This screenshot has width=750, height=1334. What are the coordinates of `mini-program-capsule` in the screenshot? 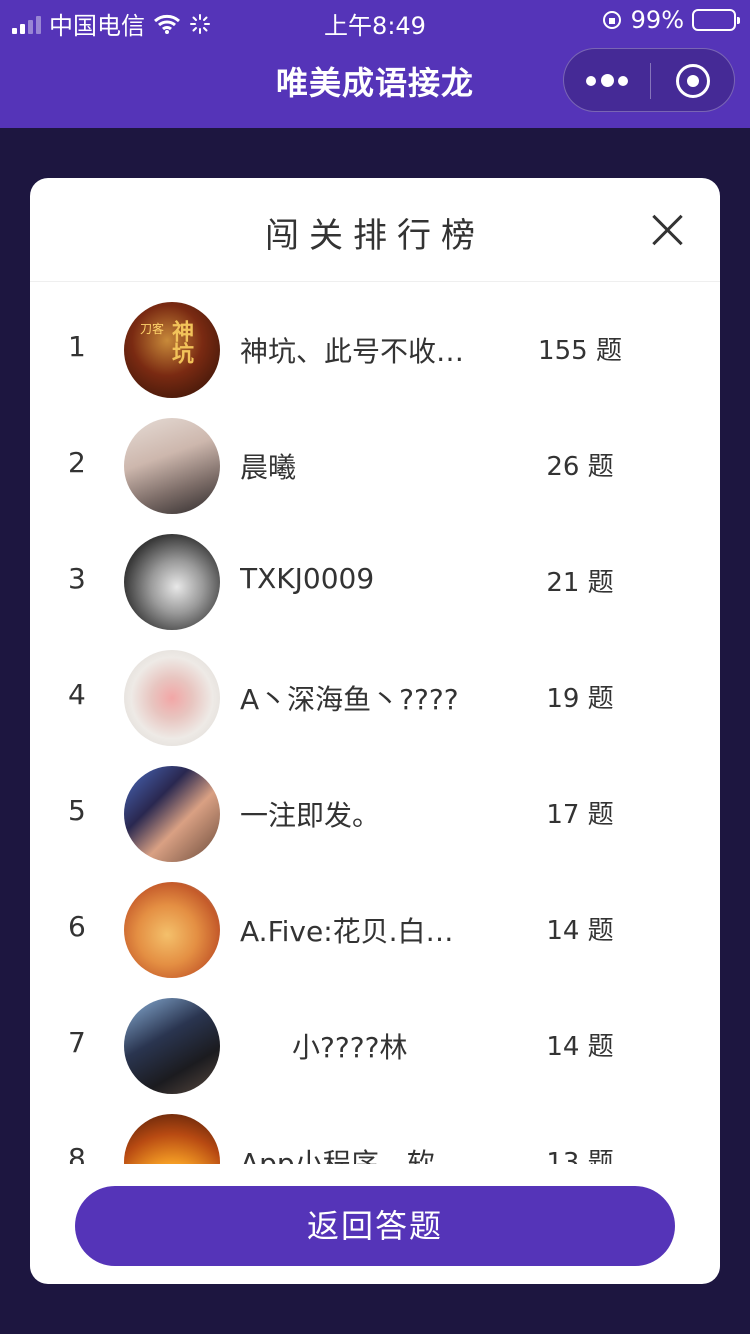 It's located at (649, 80).